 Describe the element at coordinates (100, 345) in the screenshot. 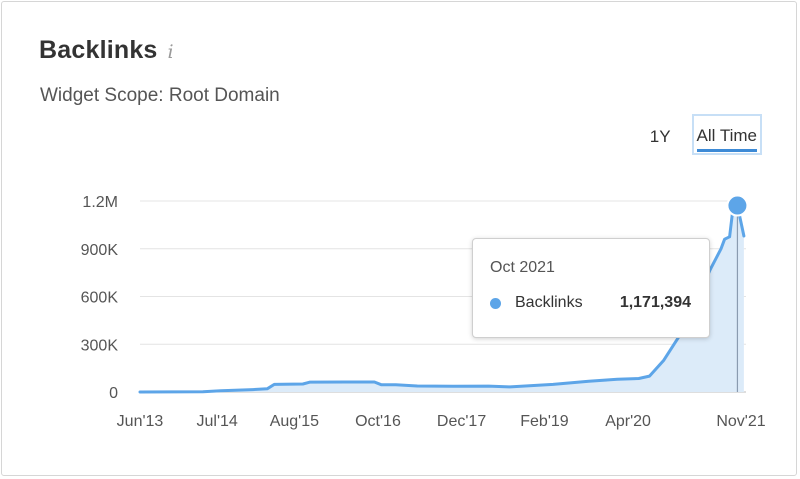

I see `y-tick-label: 300K` at that location.